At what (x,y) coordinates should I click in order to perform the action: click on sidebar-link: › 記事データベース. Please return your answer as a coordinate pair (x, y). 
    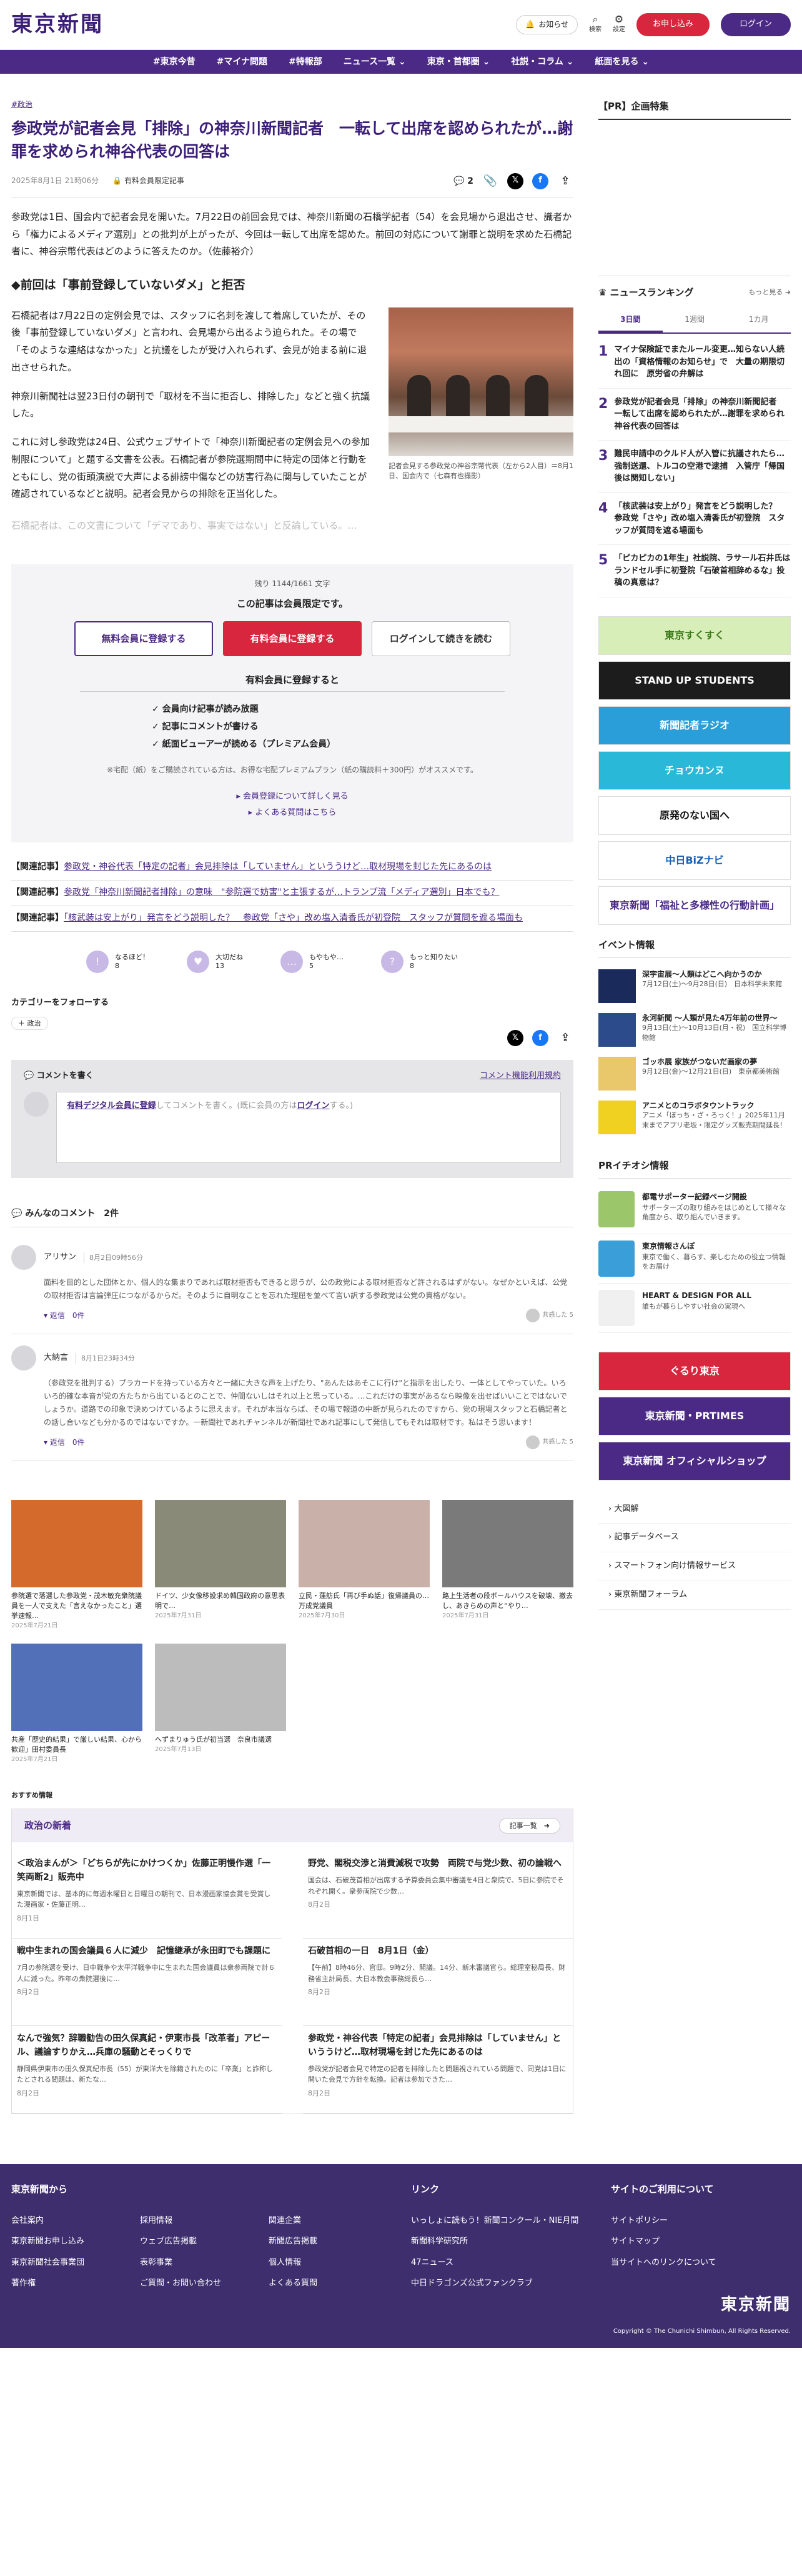
    Looking at the image, I should click on (695, 1538).